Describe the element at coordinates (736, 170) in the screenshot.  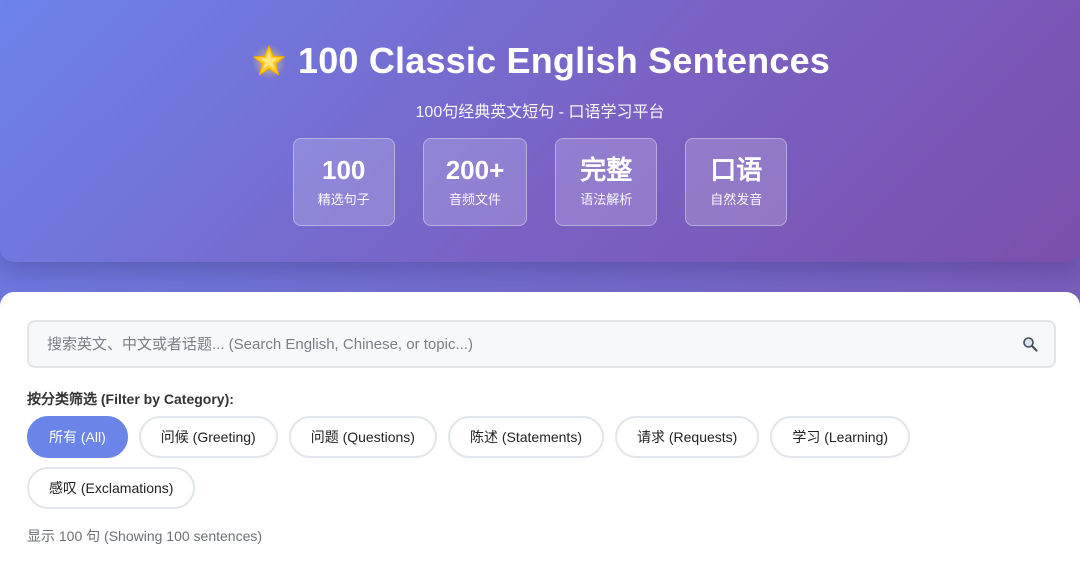
I see `stat-value: 口语` at that location.